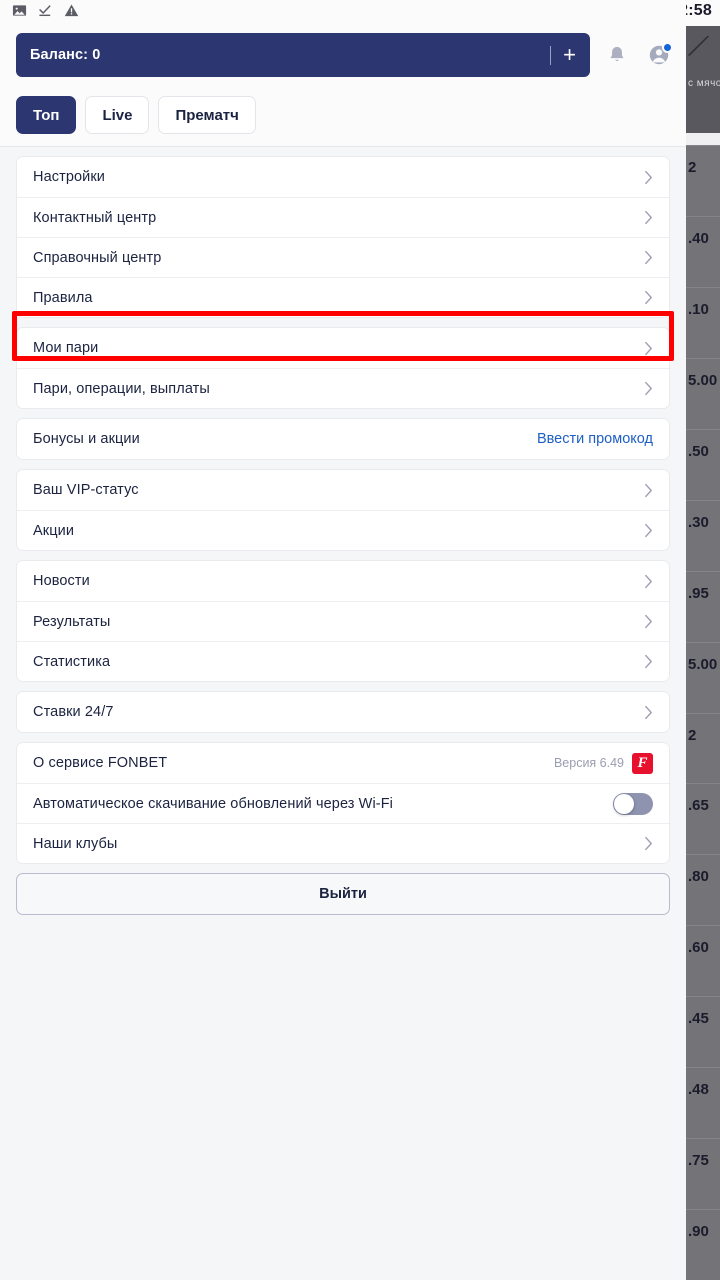  I want to click on tab-label: Топ, so click(46, 115).